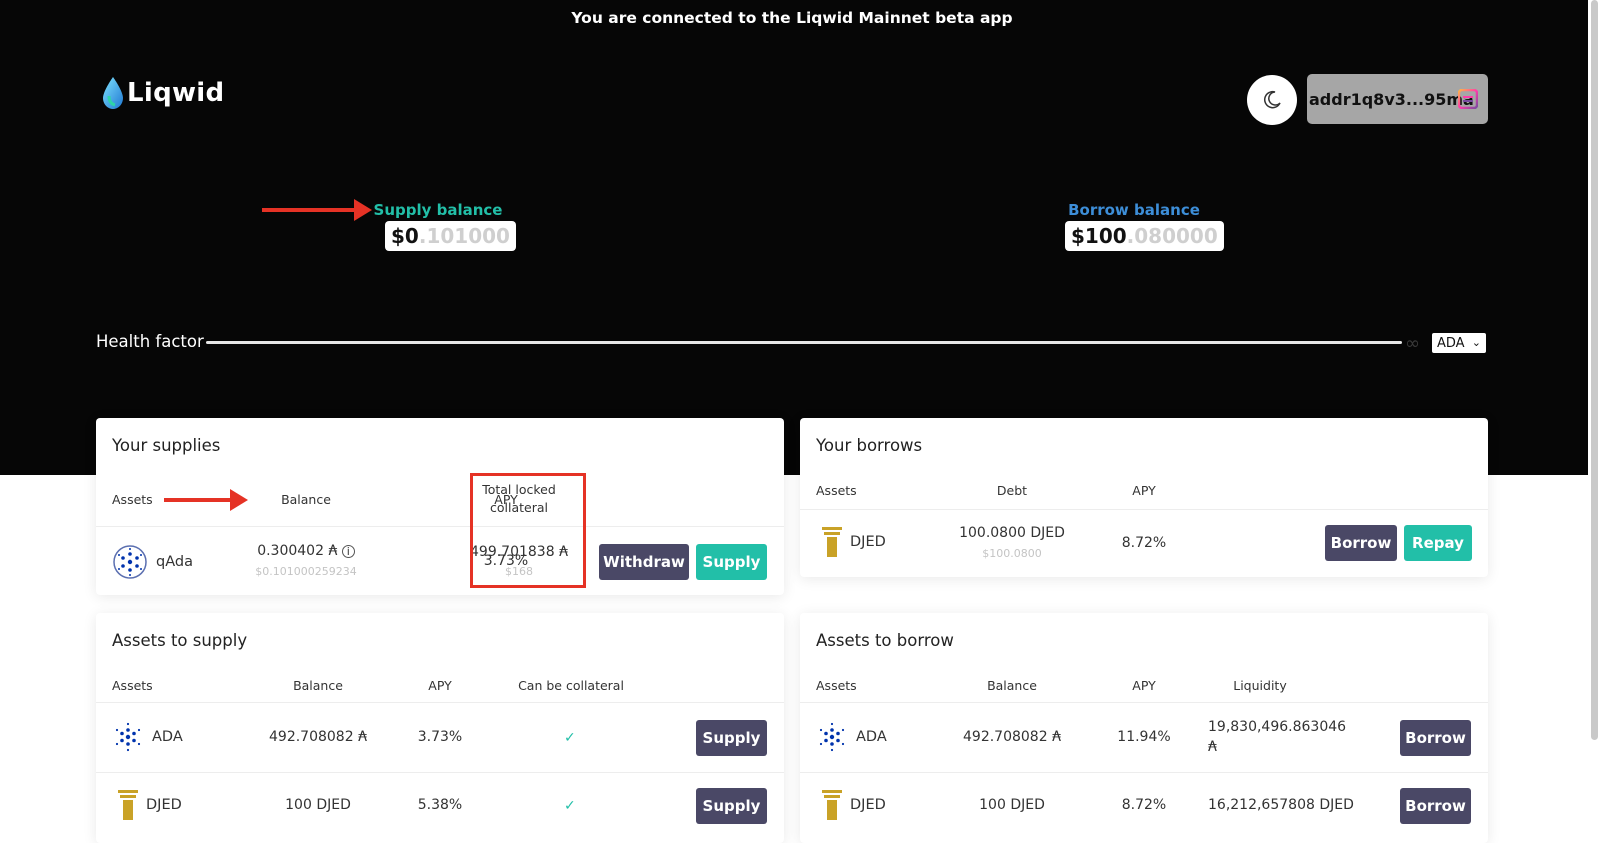 The height and width of the screenshot is (843, 1600). What do you see at coordinates (1468, 99) in the screenshot?
I see `wallet-icon` at bounding box center [1468, 99].